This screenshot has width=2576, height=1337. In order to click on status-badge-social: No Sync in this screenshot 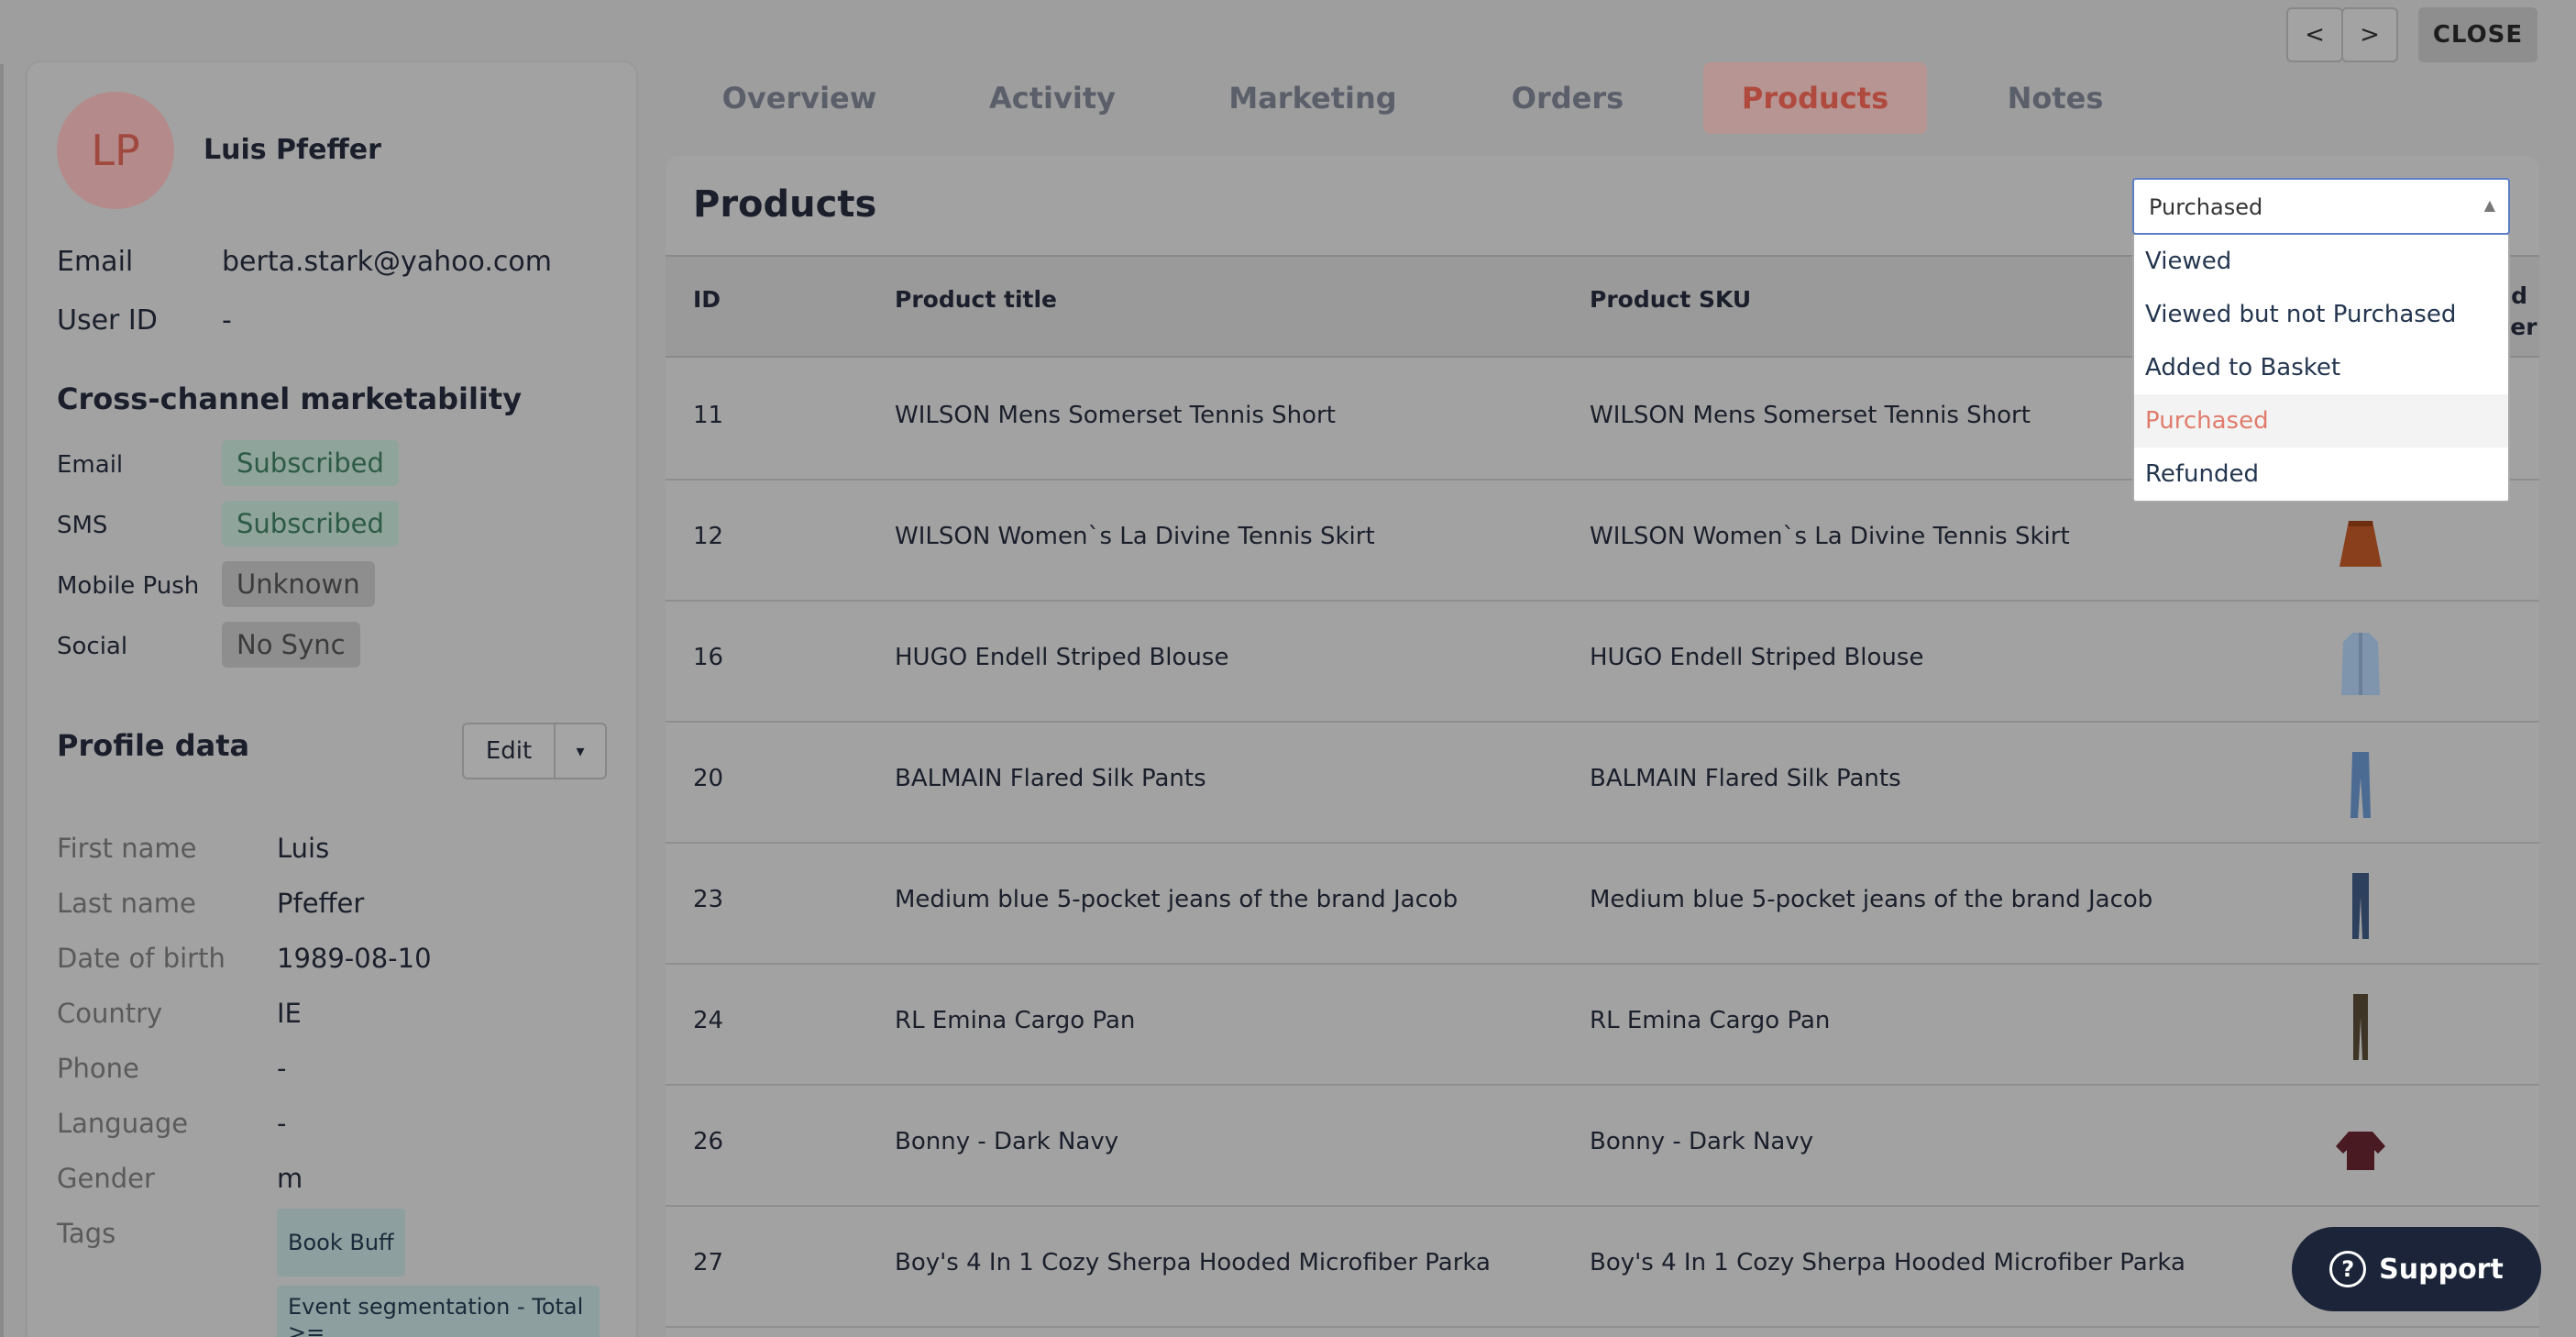, I will do `click(291, 645)`.